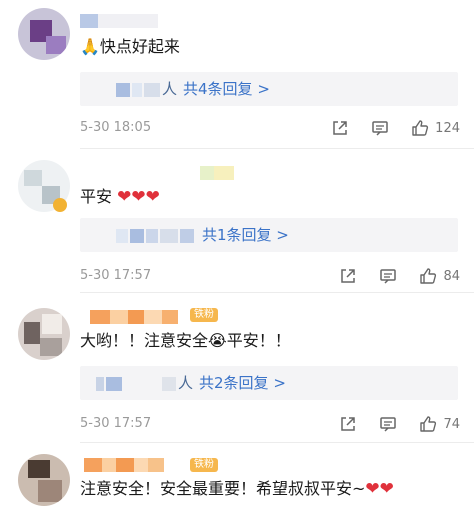 The image size is (474, 515). Describe the element at coordinates (451, 424) in the screenshot. I see `like-count: 74` at that location.